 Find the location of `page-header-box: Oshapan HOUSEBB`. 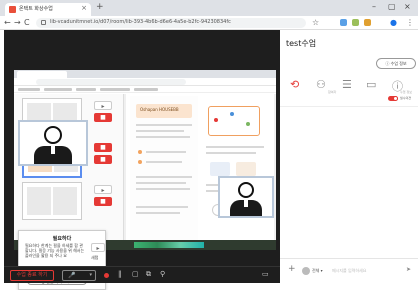

page-header-box: Oshapan HOUSEBB is located at coordinates (164, 111).